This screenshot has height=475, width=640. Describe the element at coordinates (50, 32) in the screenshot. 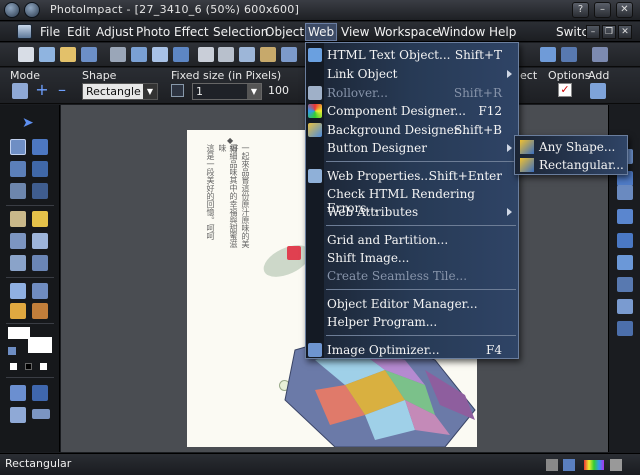

I see `menu-file: File` at that location.